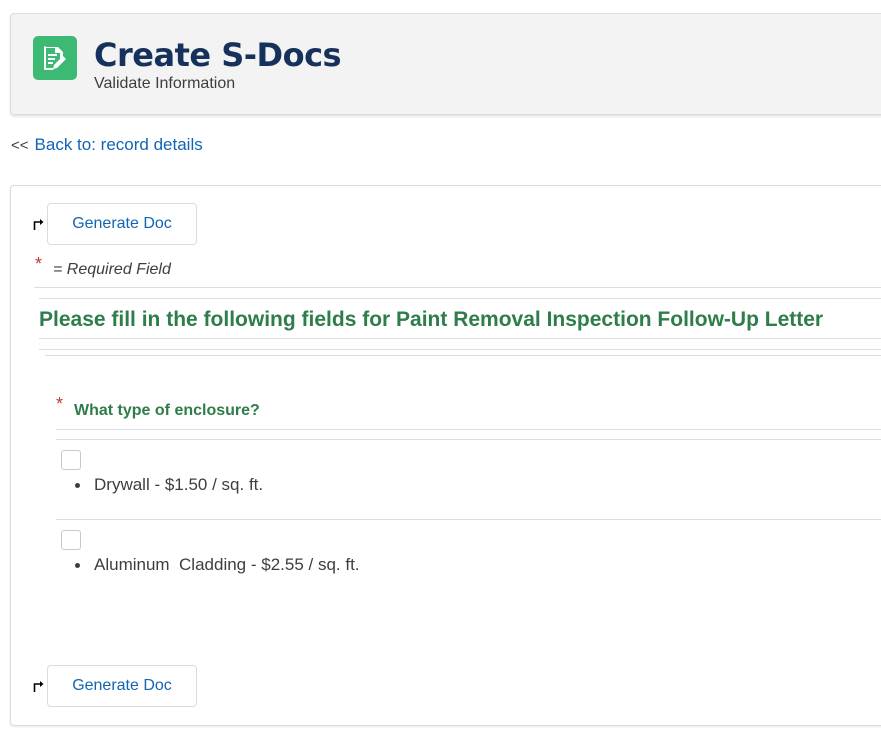 This screenshot has height=740, width=881. I want to click on generate-doc-row-bottom: Generate Doc, so click(115, 686).